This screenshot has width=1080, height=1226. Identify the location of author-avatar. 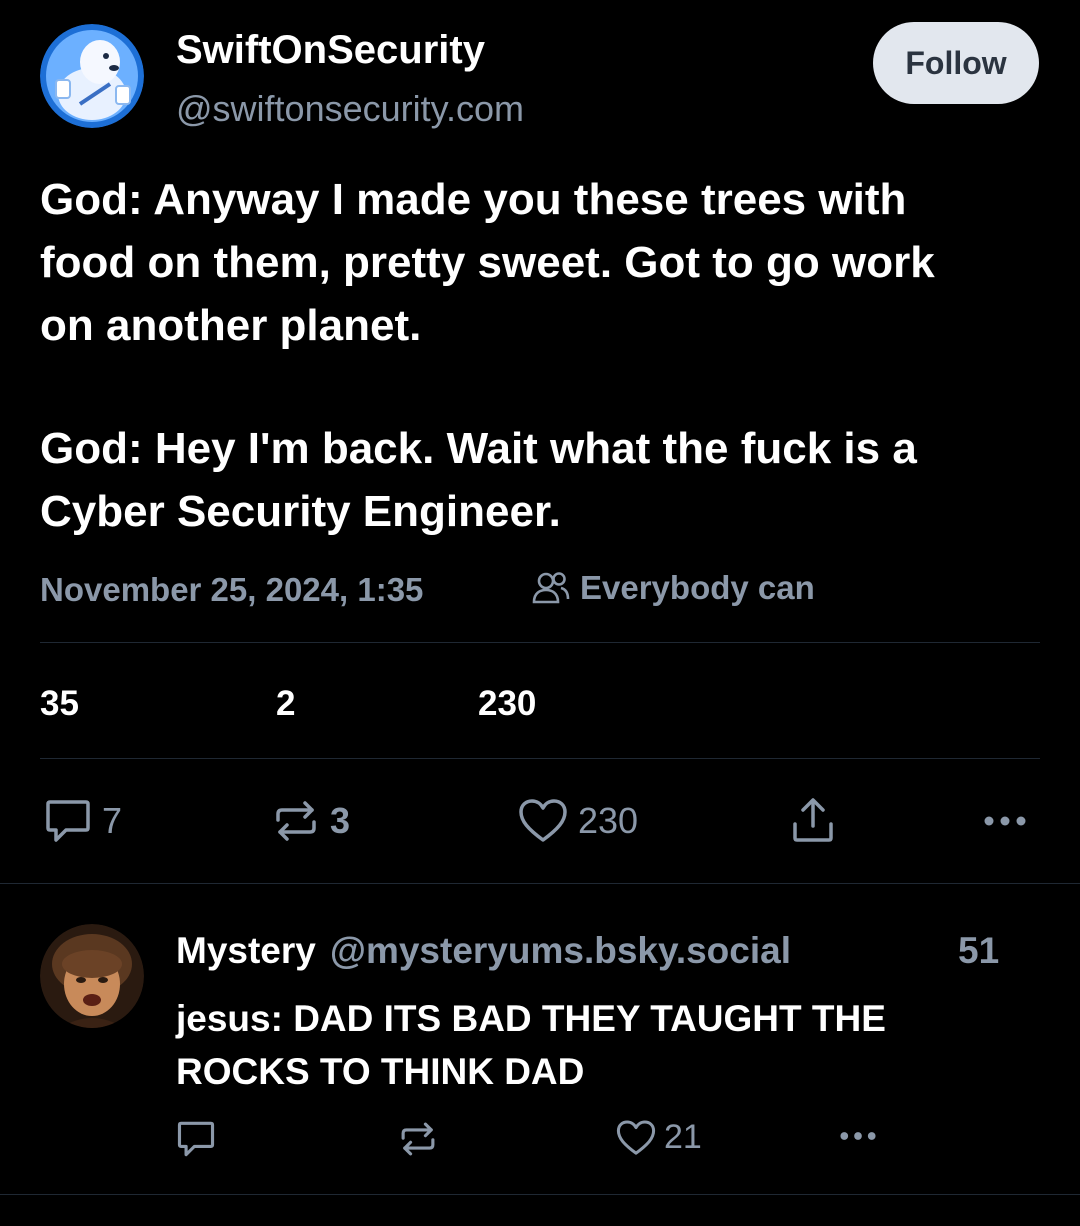
(92, 76).